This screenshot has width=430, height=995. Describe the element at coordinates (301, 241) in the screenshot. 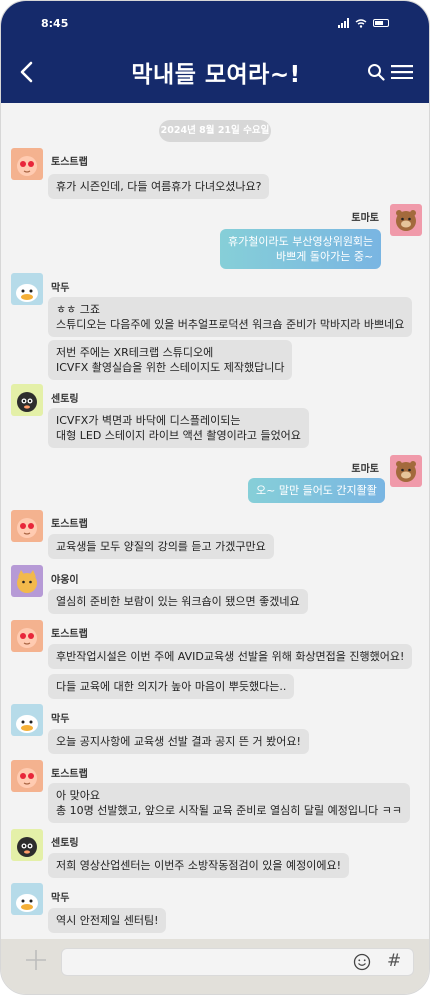

I see `message-line: 휴가철이라도 부산영상위원회는` at that location.